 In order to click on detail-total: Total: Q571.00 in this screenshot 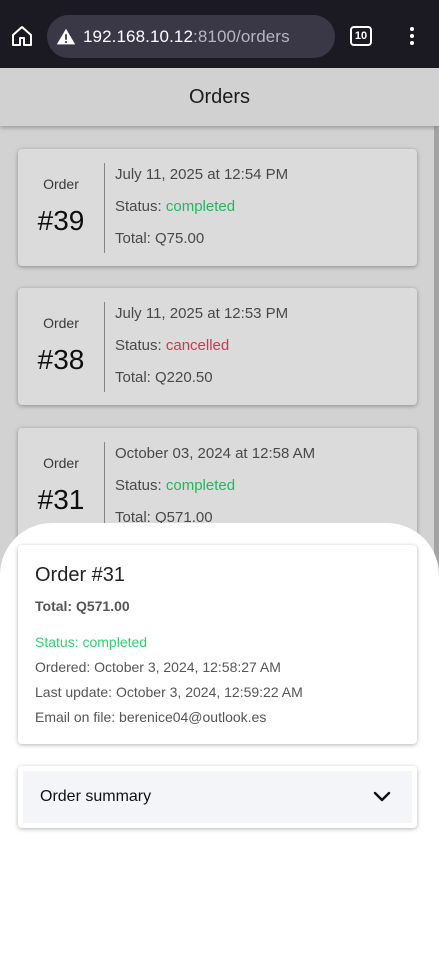, I will do `click(82, 606)`.